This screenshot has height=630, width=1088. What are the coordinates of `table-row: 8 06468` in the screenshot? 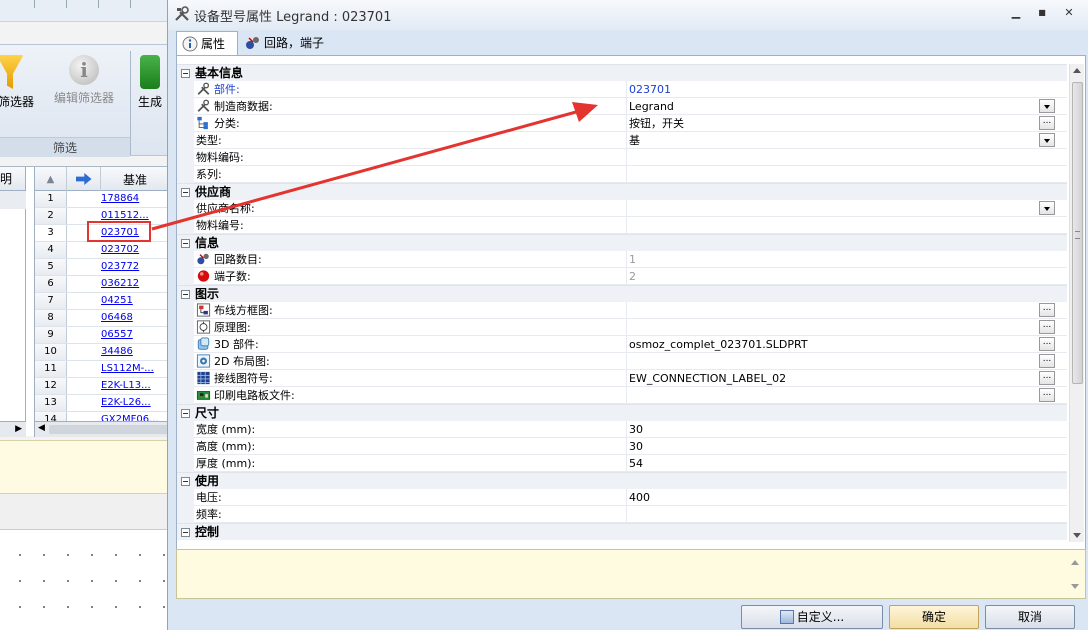 It's located at (102, 318).